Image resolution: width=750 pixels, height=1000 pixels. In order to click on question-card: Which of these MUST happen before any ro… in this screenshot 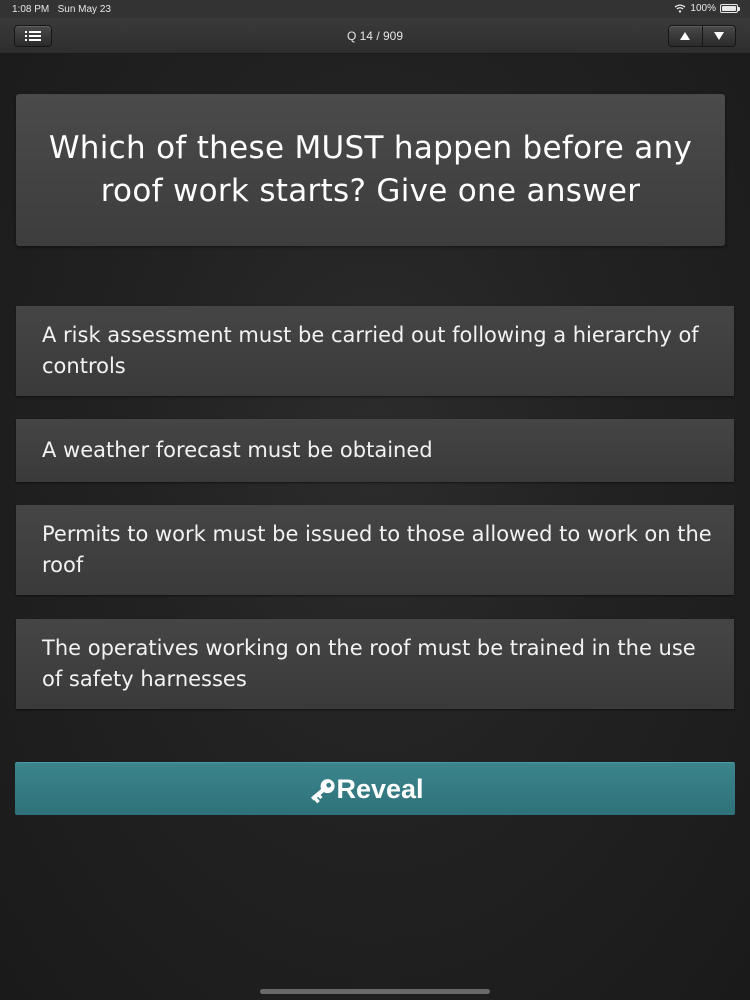, I will do `click(370, 170)`.